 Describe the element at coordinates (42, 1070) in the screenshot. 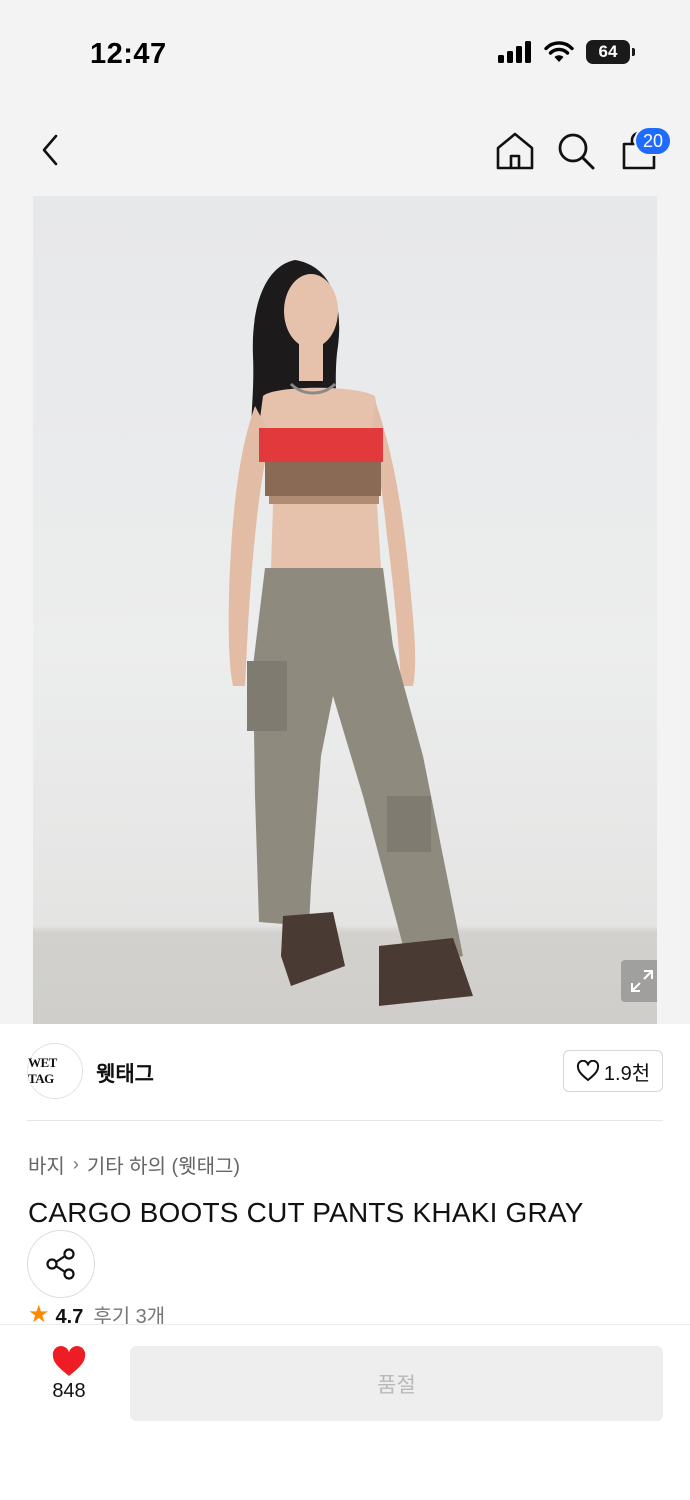

I see `brand-logo-text: WET TAG` at that location.